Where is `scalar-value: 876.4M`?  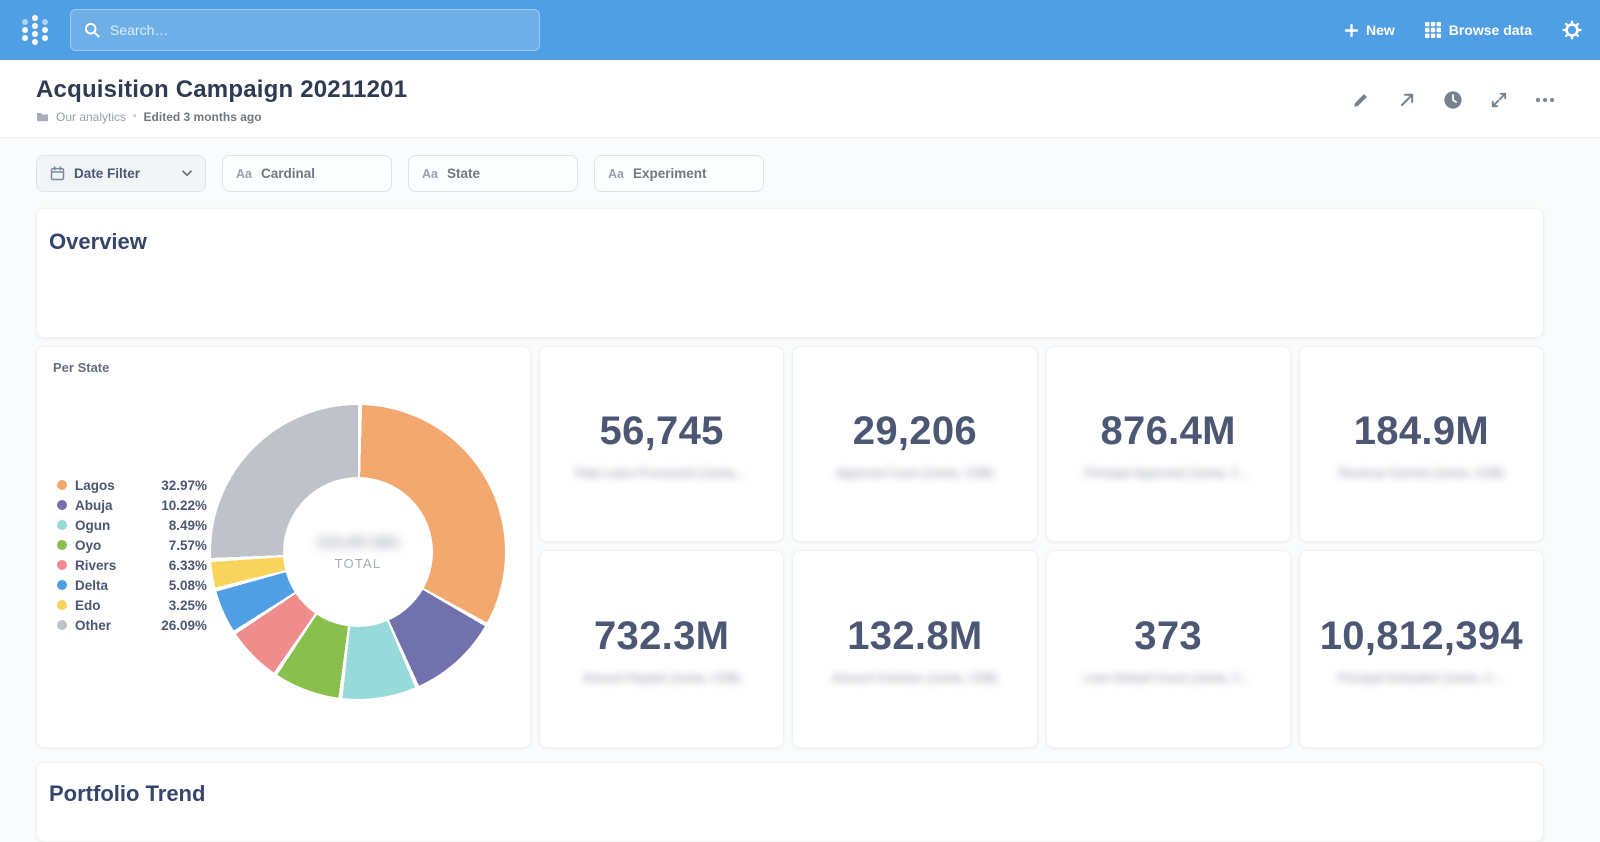 scalar-value: 876.4M is located at coordinates (1168, 430).